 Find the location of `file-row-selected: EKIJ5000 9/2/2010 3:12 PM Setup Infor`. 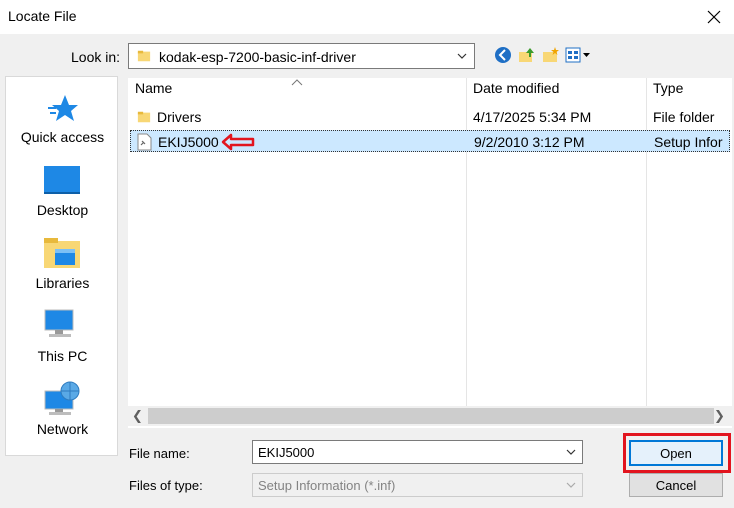

file-row-selected: EKIJ5000 9/2/2010 3:12 PM Setup Infor is located at coordinates (430, 141).